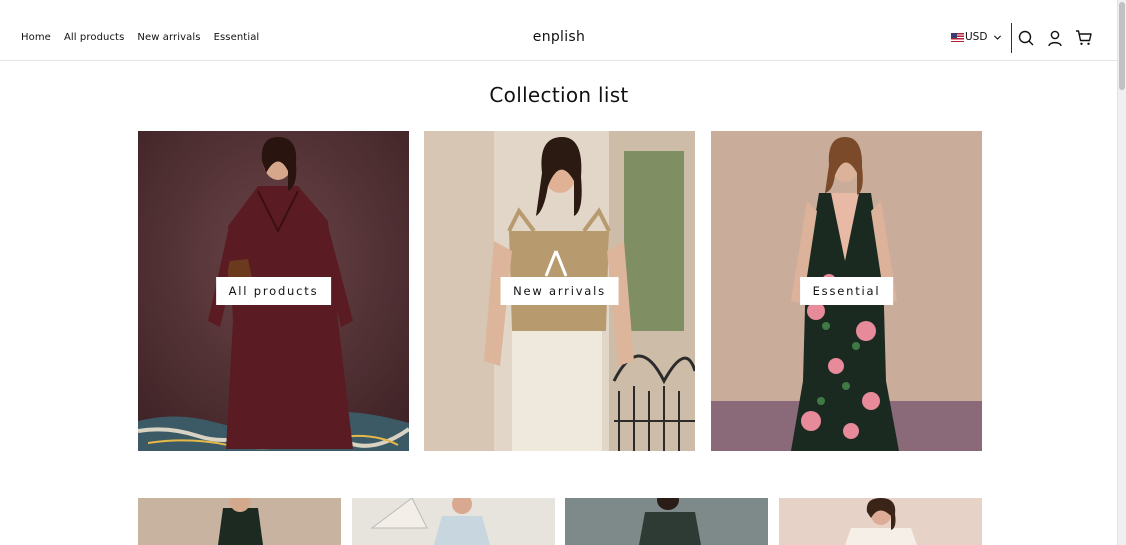 The image size is (1126, 545). What do you see at coordinates (1084, 38) in the screenshot?
I see `cart-icon` at bounding box center [1084, 38].